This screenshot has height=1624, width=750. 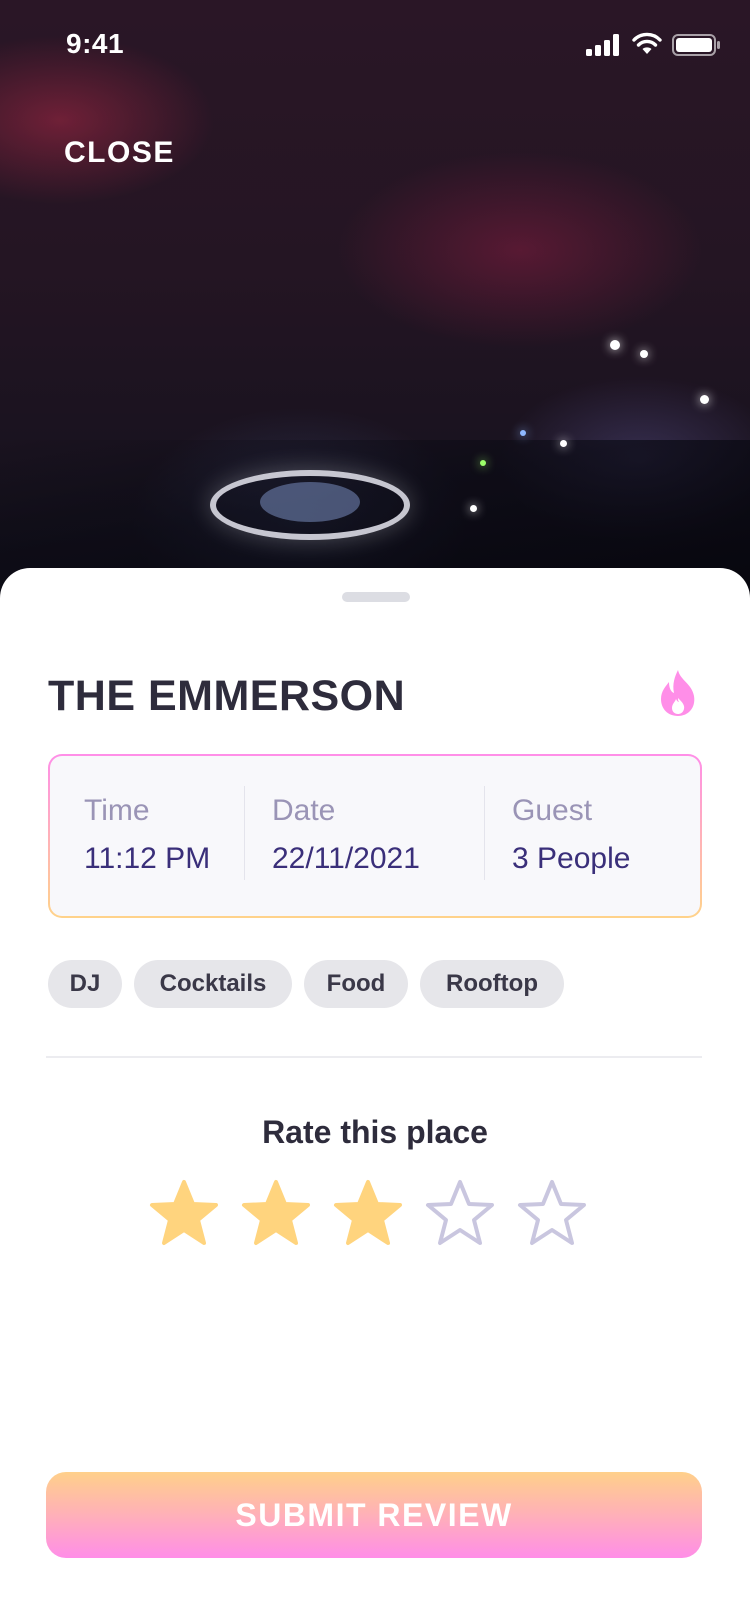 I want to click on section-divider, so click(x=374, y=1057).